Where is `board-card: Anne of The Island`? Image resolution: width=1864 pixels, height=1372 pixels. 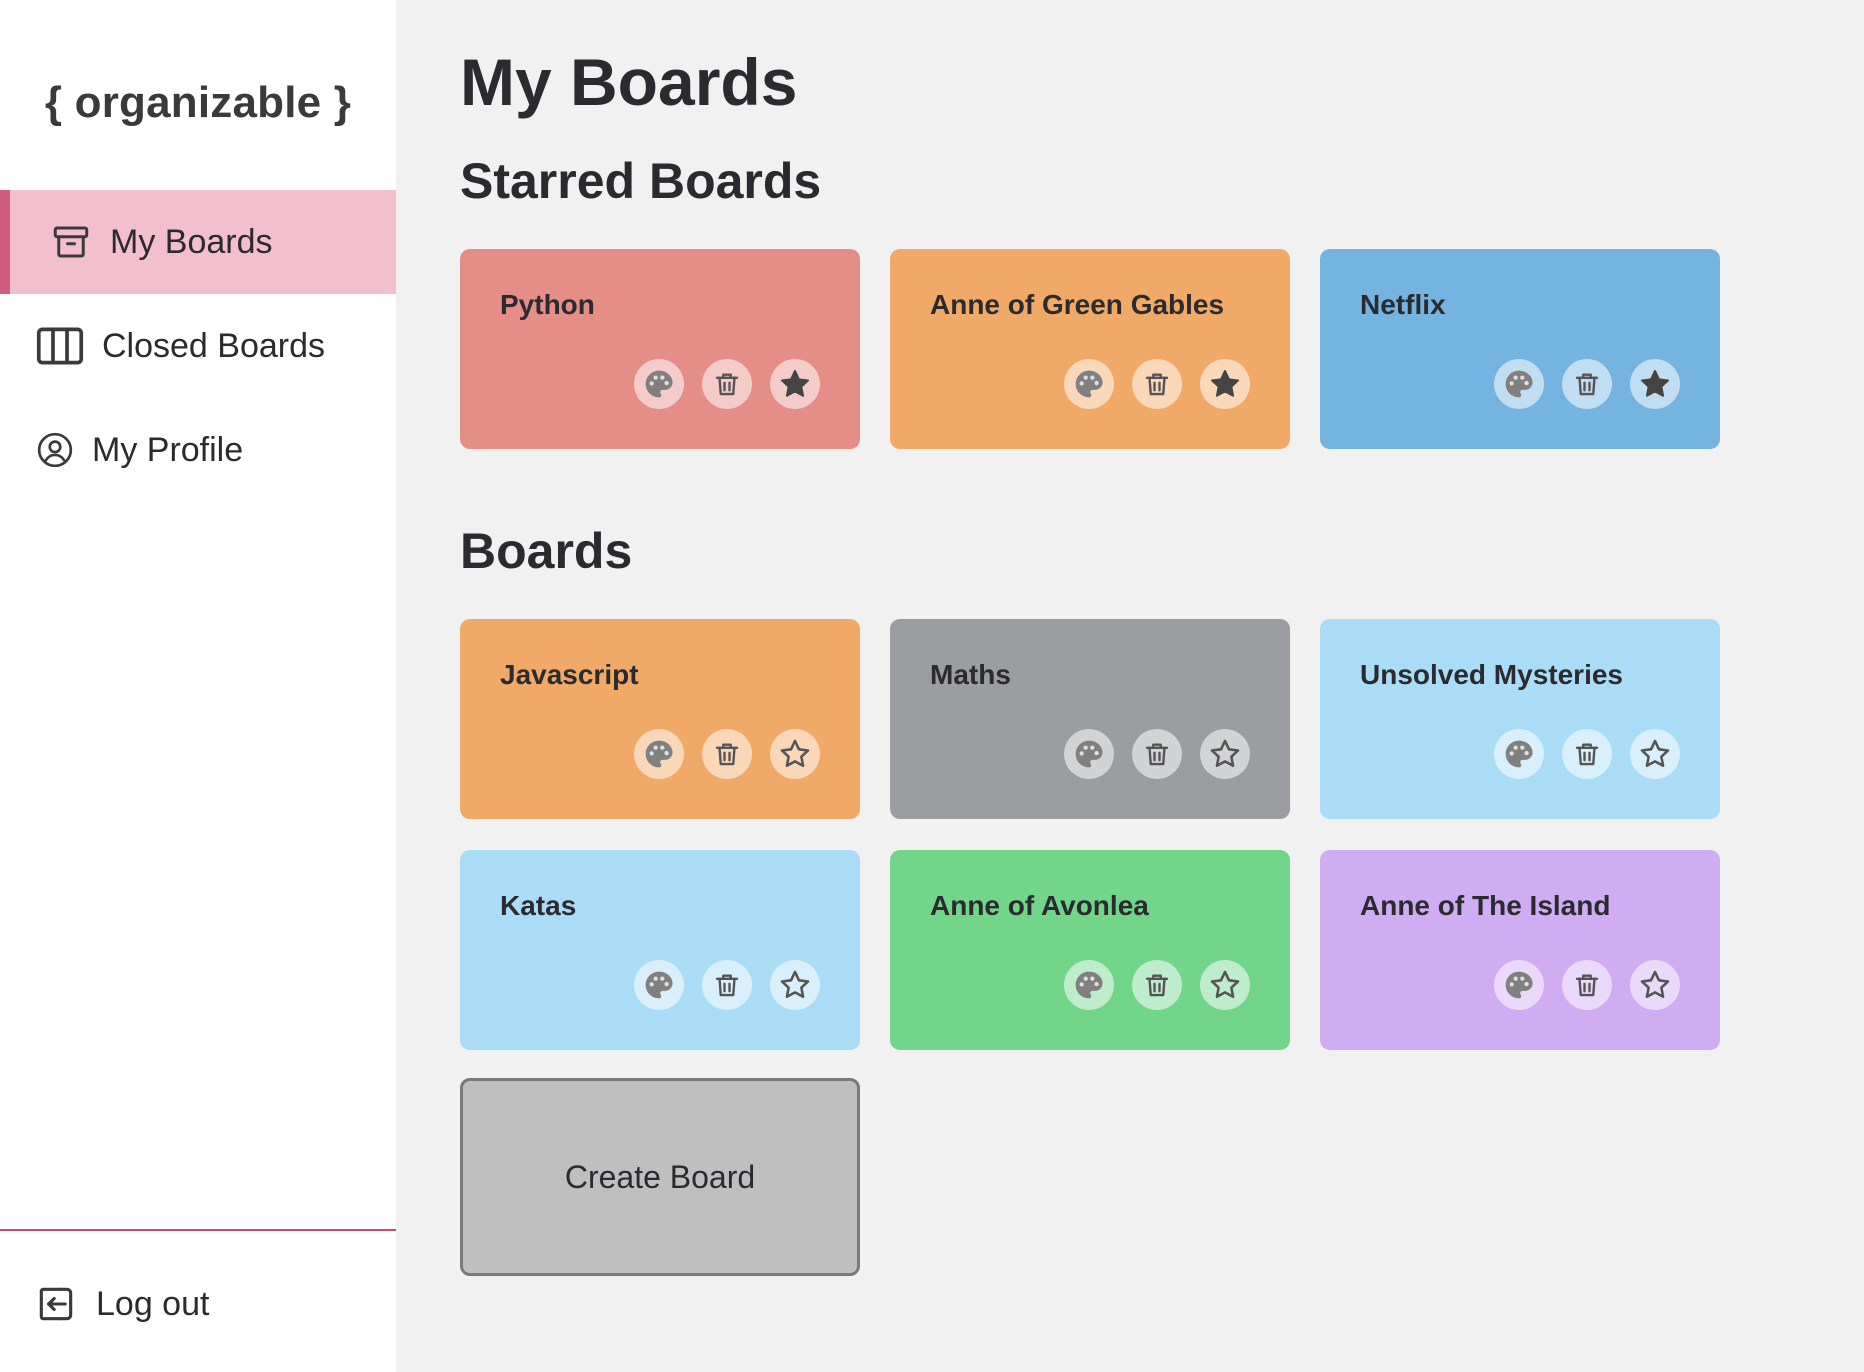 board-card: Anne of The Island is located at coordinates (1520, 950).